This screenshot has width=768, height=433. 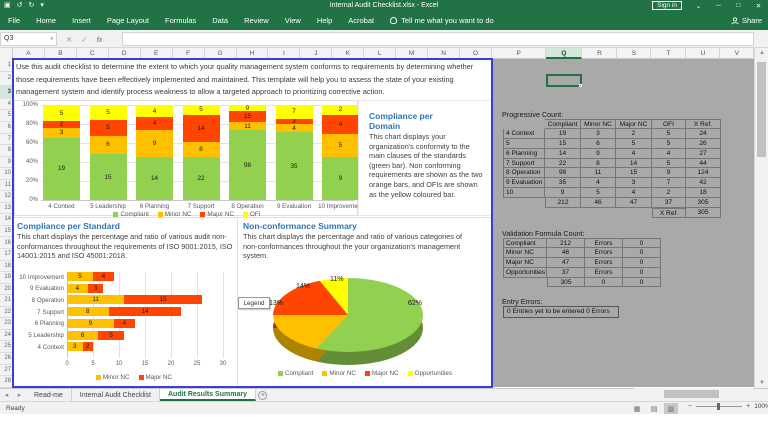 What do you see at coordinates (84, 39) in the screenshot?
I see `enter-icon: ✓` at bounding box center [84, 39].